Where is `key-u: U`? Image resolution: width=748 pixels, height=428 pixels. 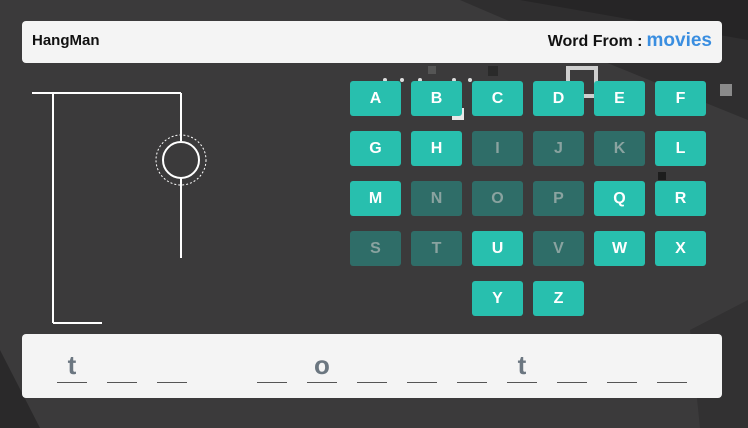
key-u: U is located at coordinates (497, 248).